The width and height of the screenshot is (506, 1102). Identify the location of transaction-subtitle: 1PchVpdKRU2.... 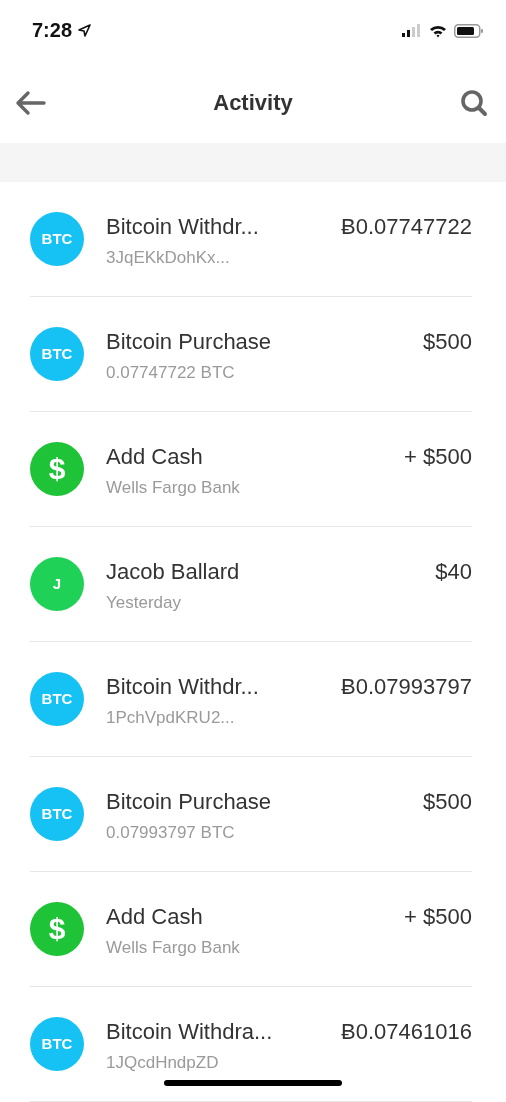
(171, 718).